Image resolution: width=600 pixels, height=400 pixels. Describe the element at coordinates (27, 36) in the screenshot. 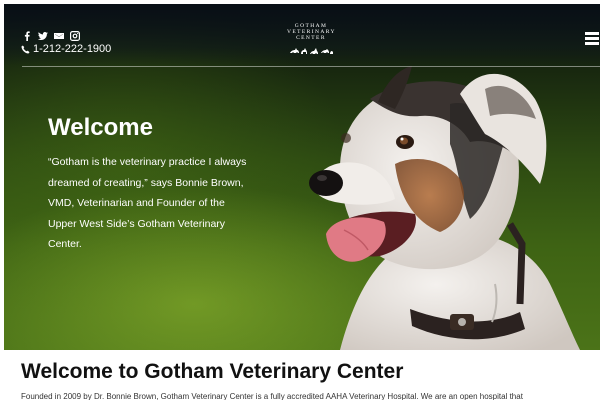

I see `facebook-icon` at that location.